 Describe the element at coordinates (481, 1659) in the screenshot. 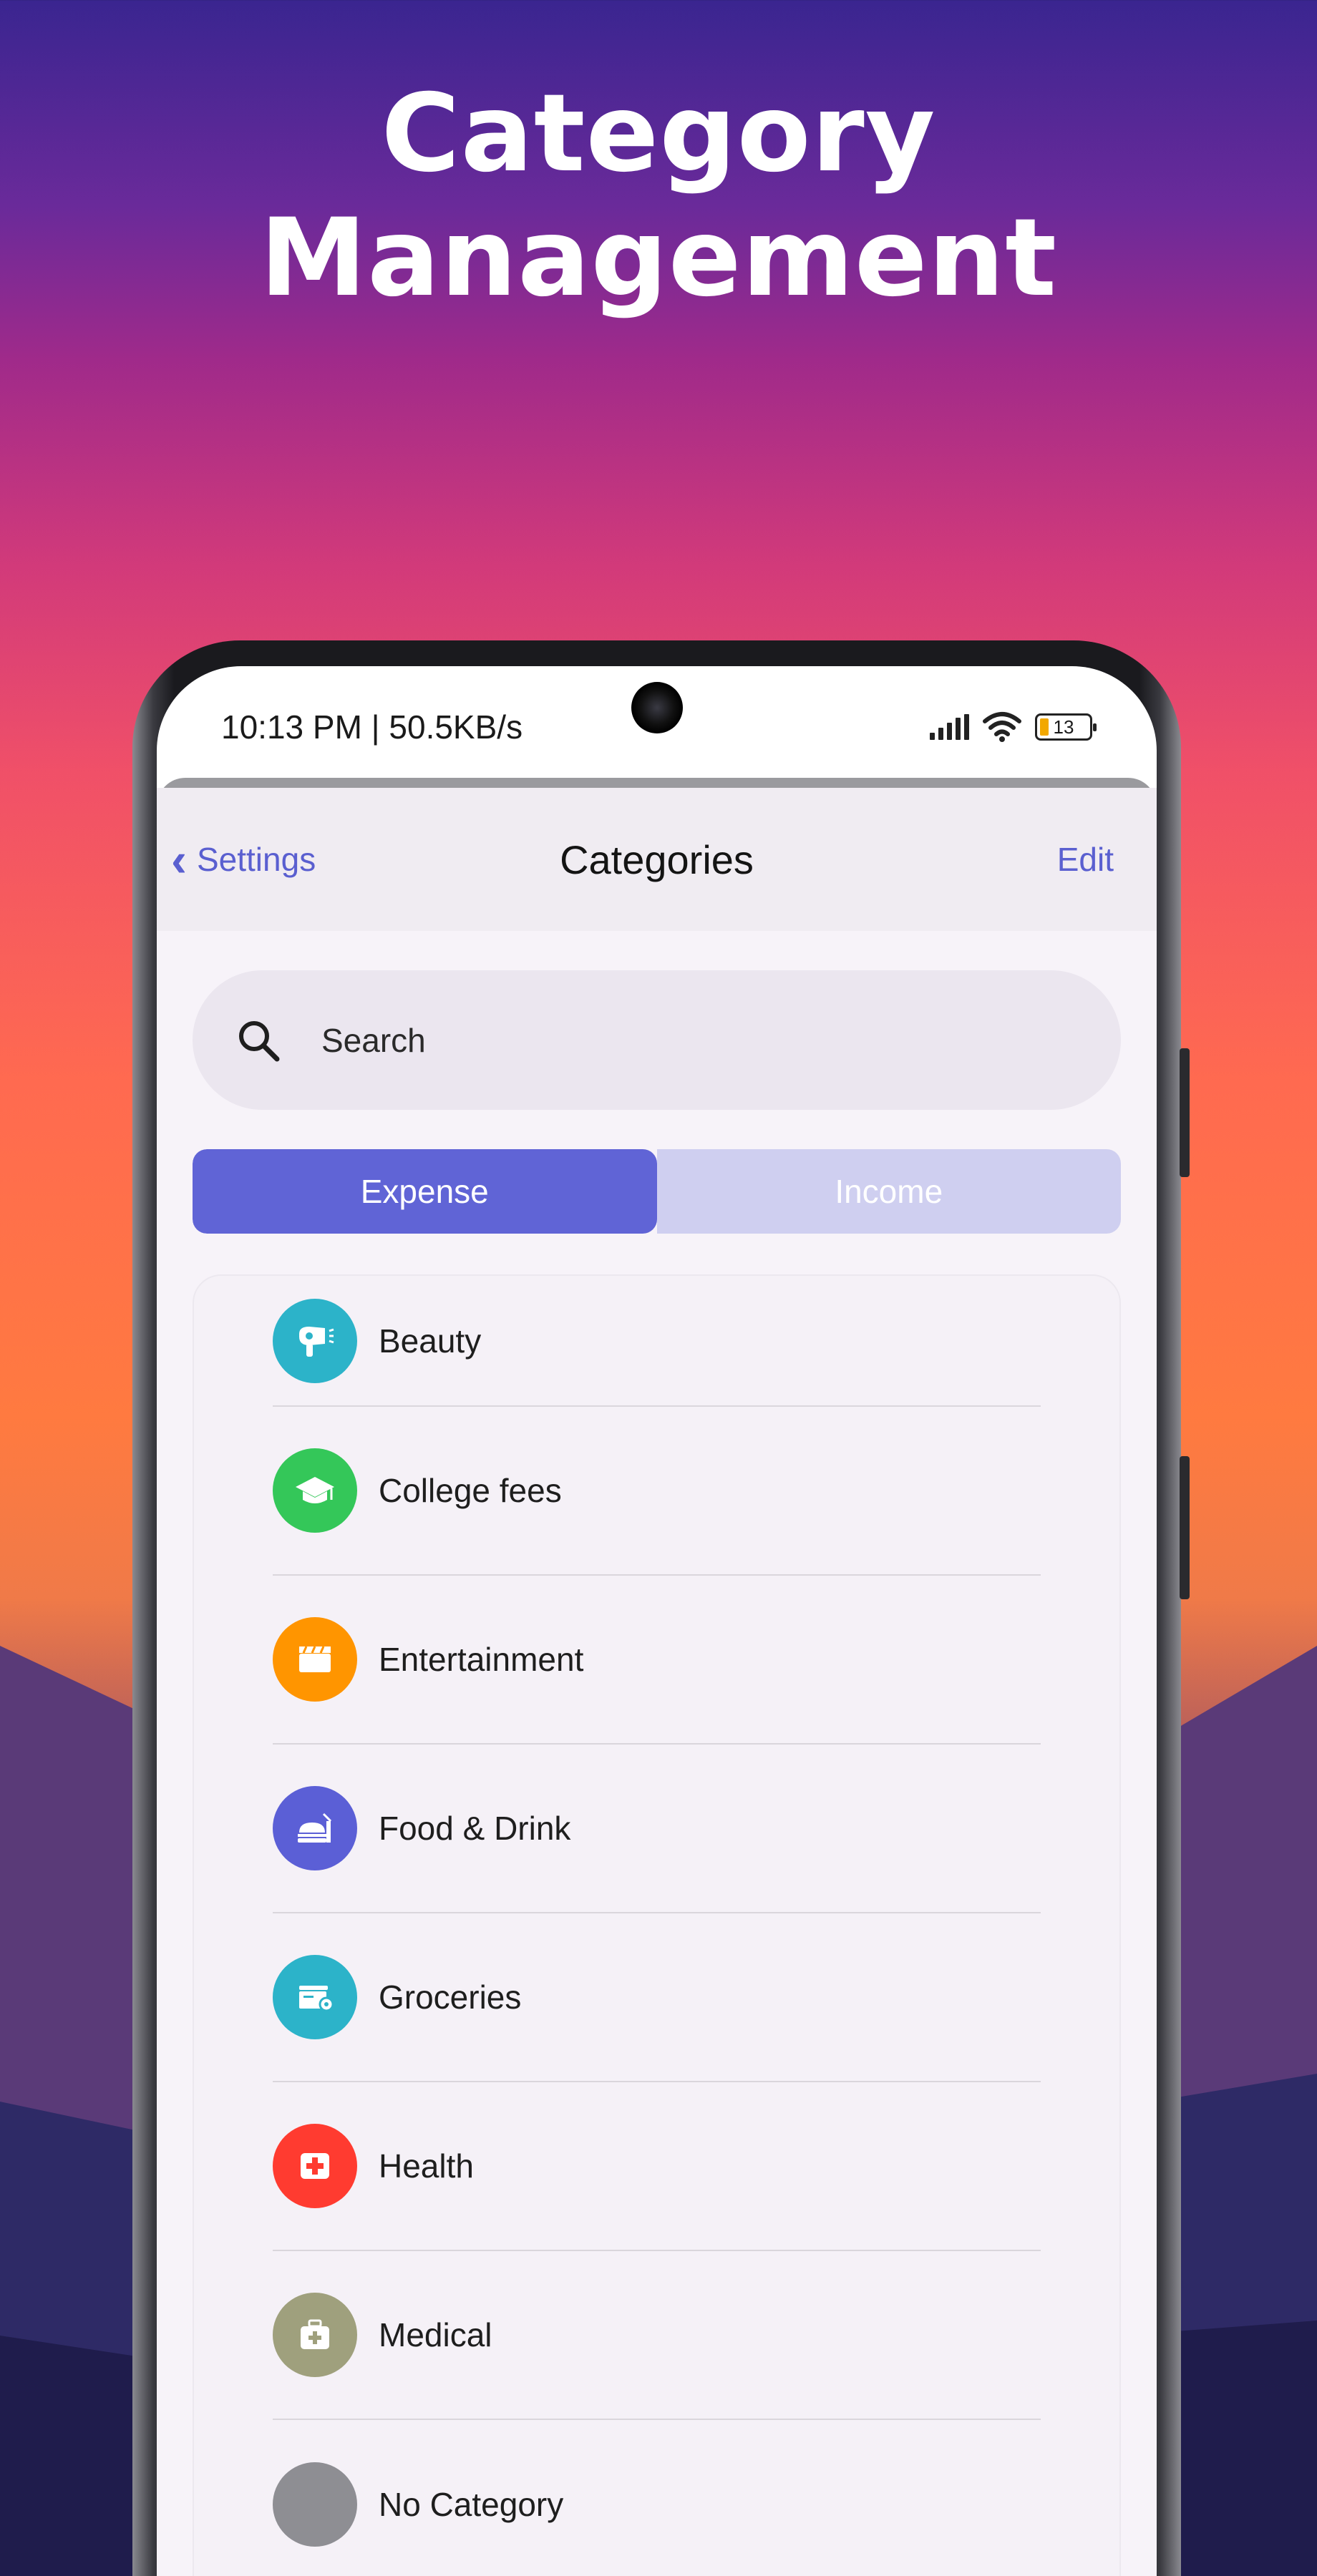

I see `category-label: Entertainment` at that location.